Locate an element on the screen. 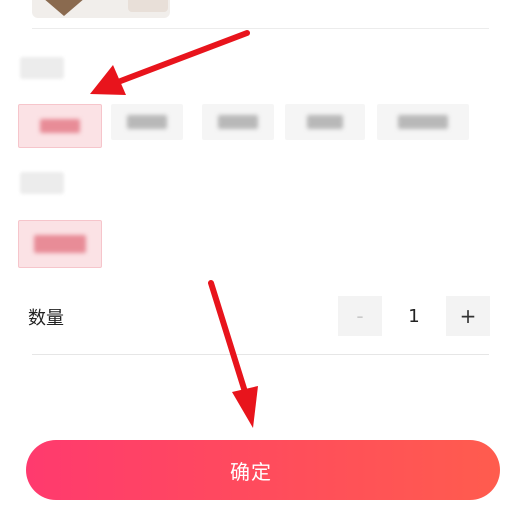 The height and width of the screenshot is (513, 511). quantity-increment-button: + is located at coordinates (468, 316).